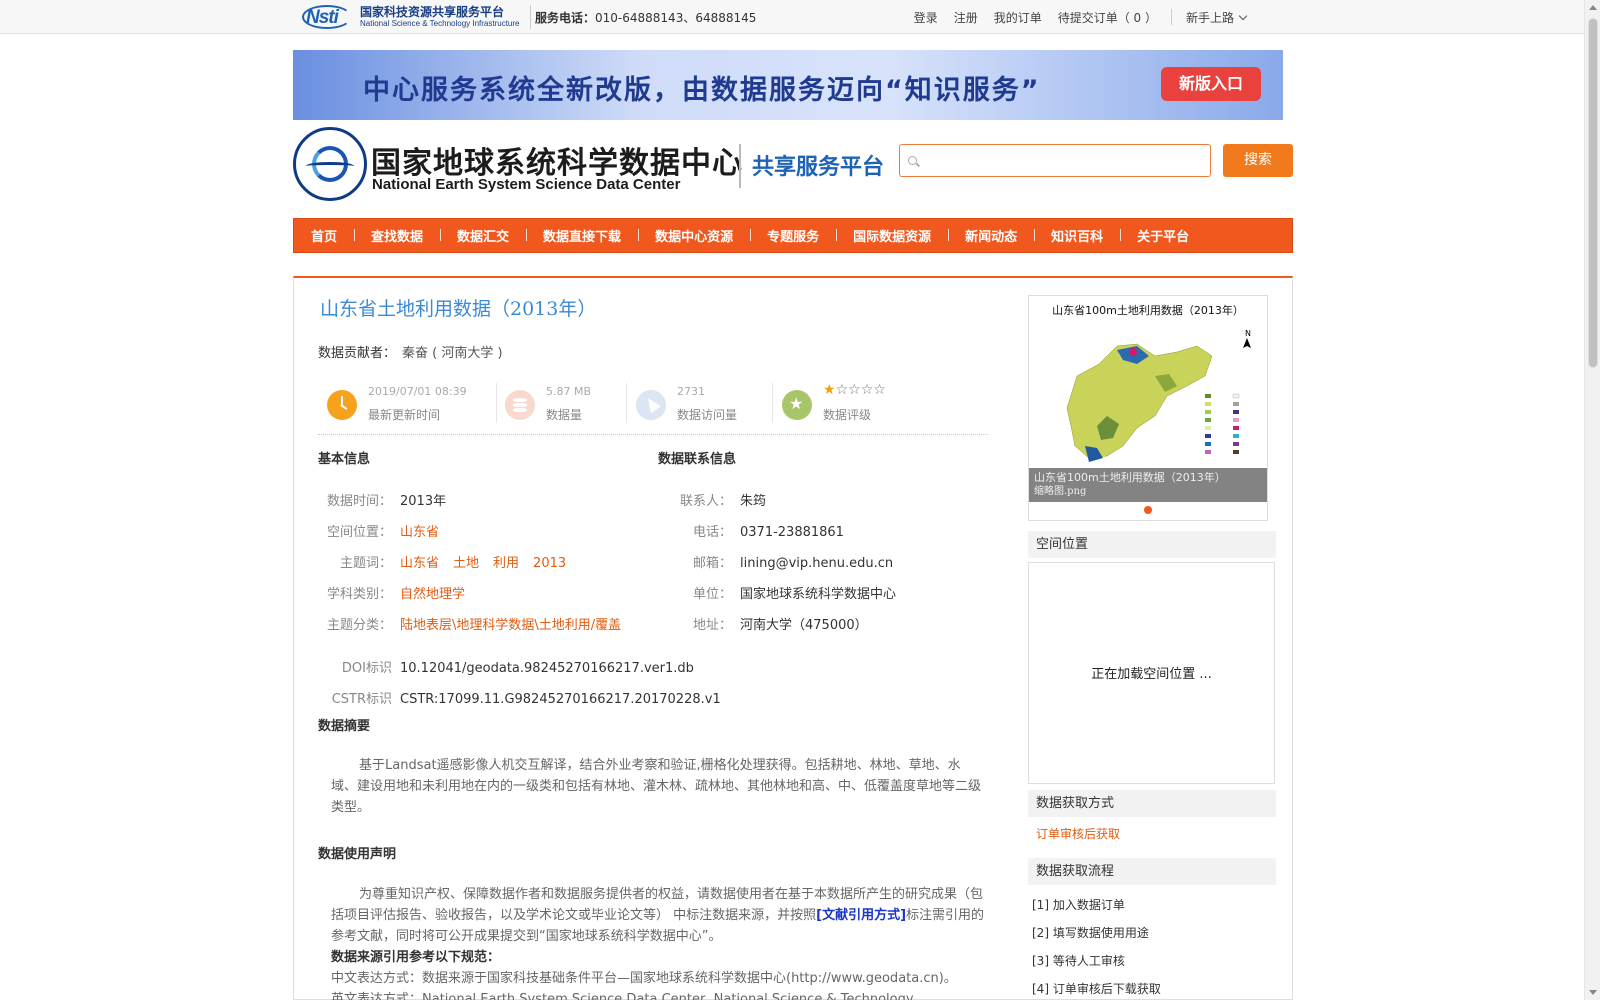  I want to click on data-time-label: 数据时间：, so click(359, 501).